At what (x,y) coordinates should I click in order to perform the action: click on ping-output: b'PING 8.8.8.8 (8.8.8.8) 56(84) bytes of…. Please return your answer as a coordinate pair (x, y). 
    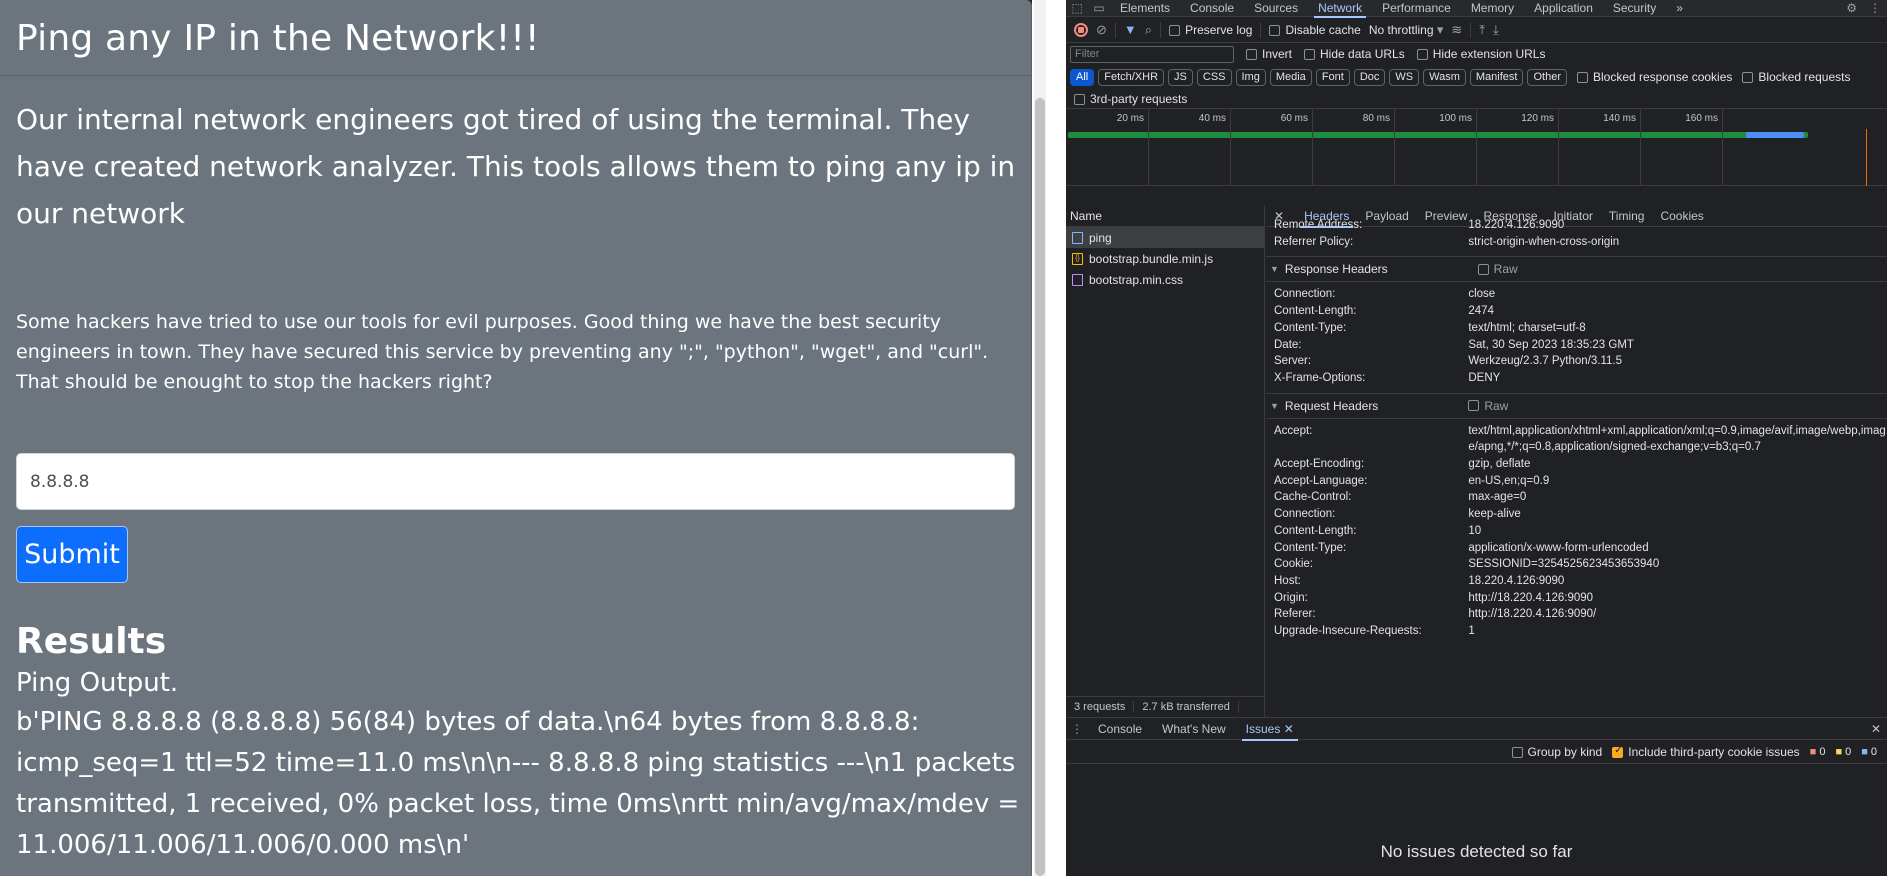
    Looking at the image, I should click on (518, 783).